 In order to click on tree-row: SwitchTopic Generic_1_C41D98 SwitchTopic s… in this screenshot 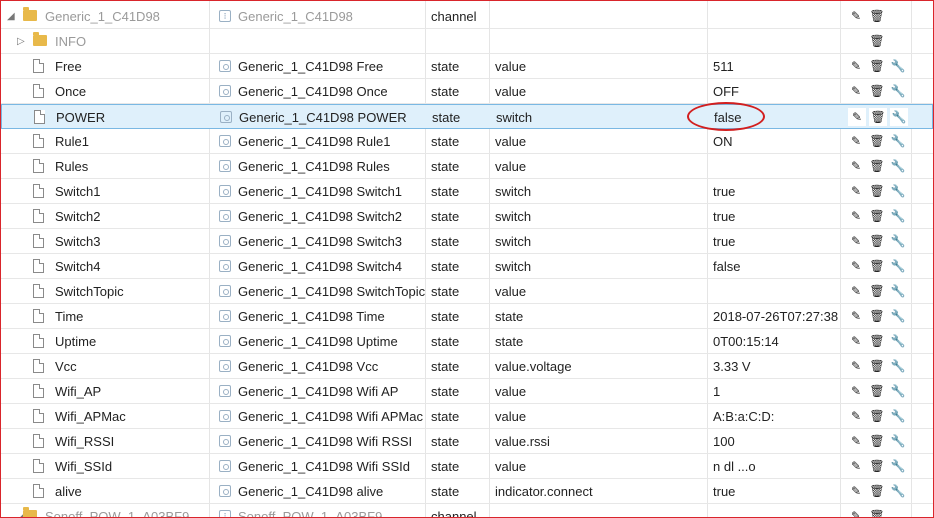, I will do `click(467, 291)`.